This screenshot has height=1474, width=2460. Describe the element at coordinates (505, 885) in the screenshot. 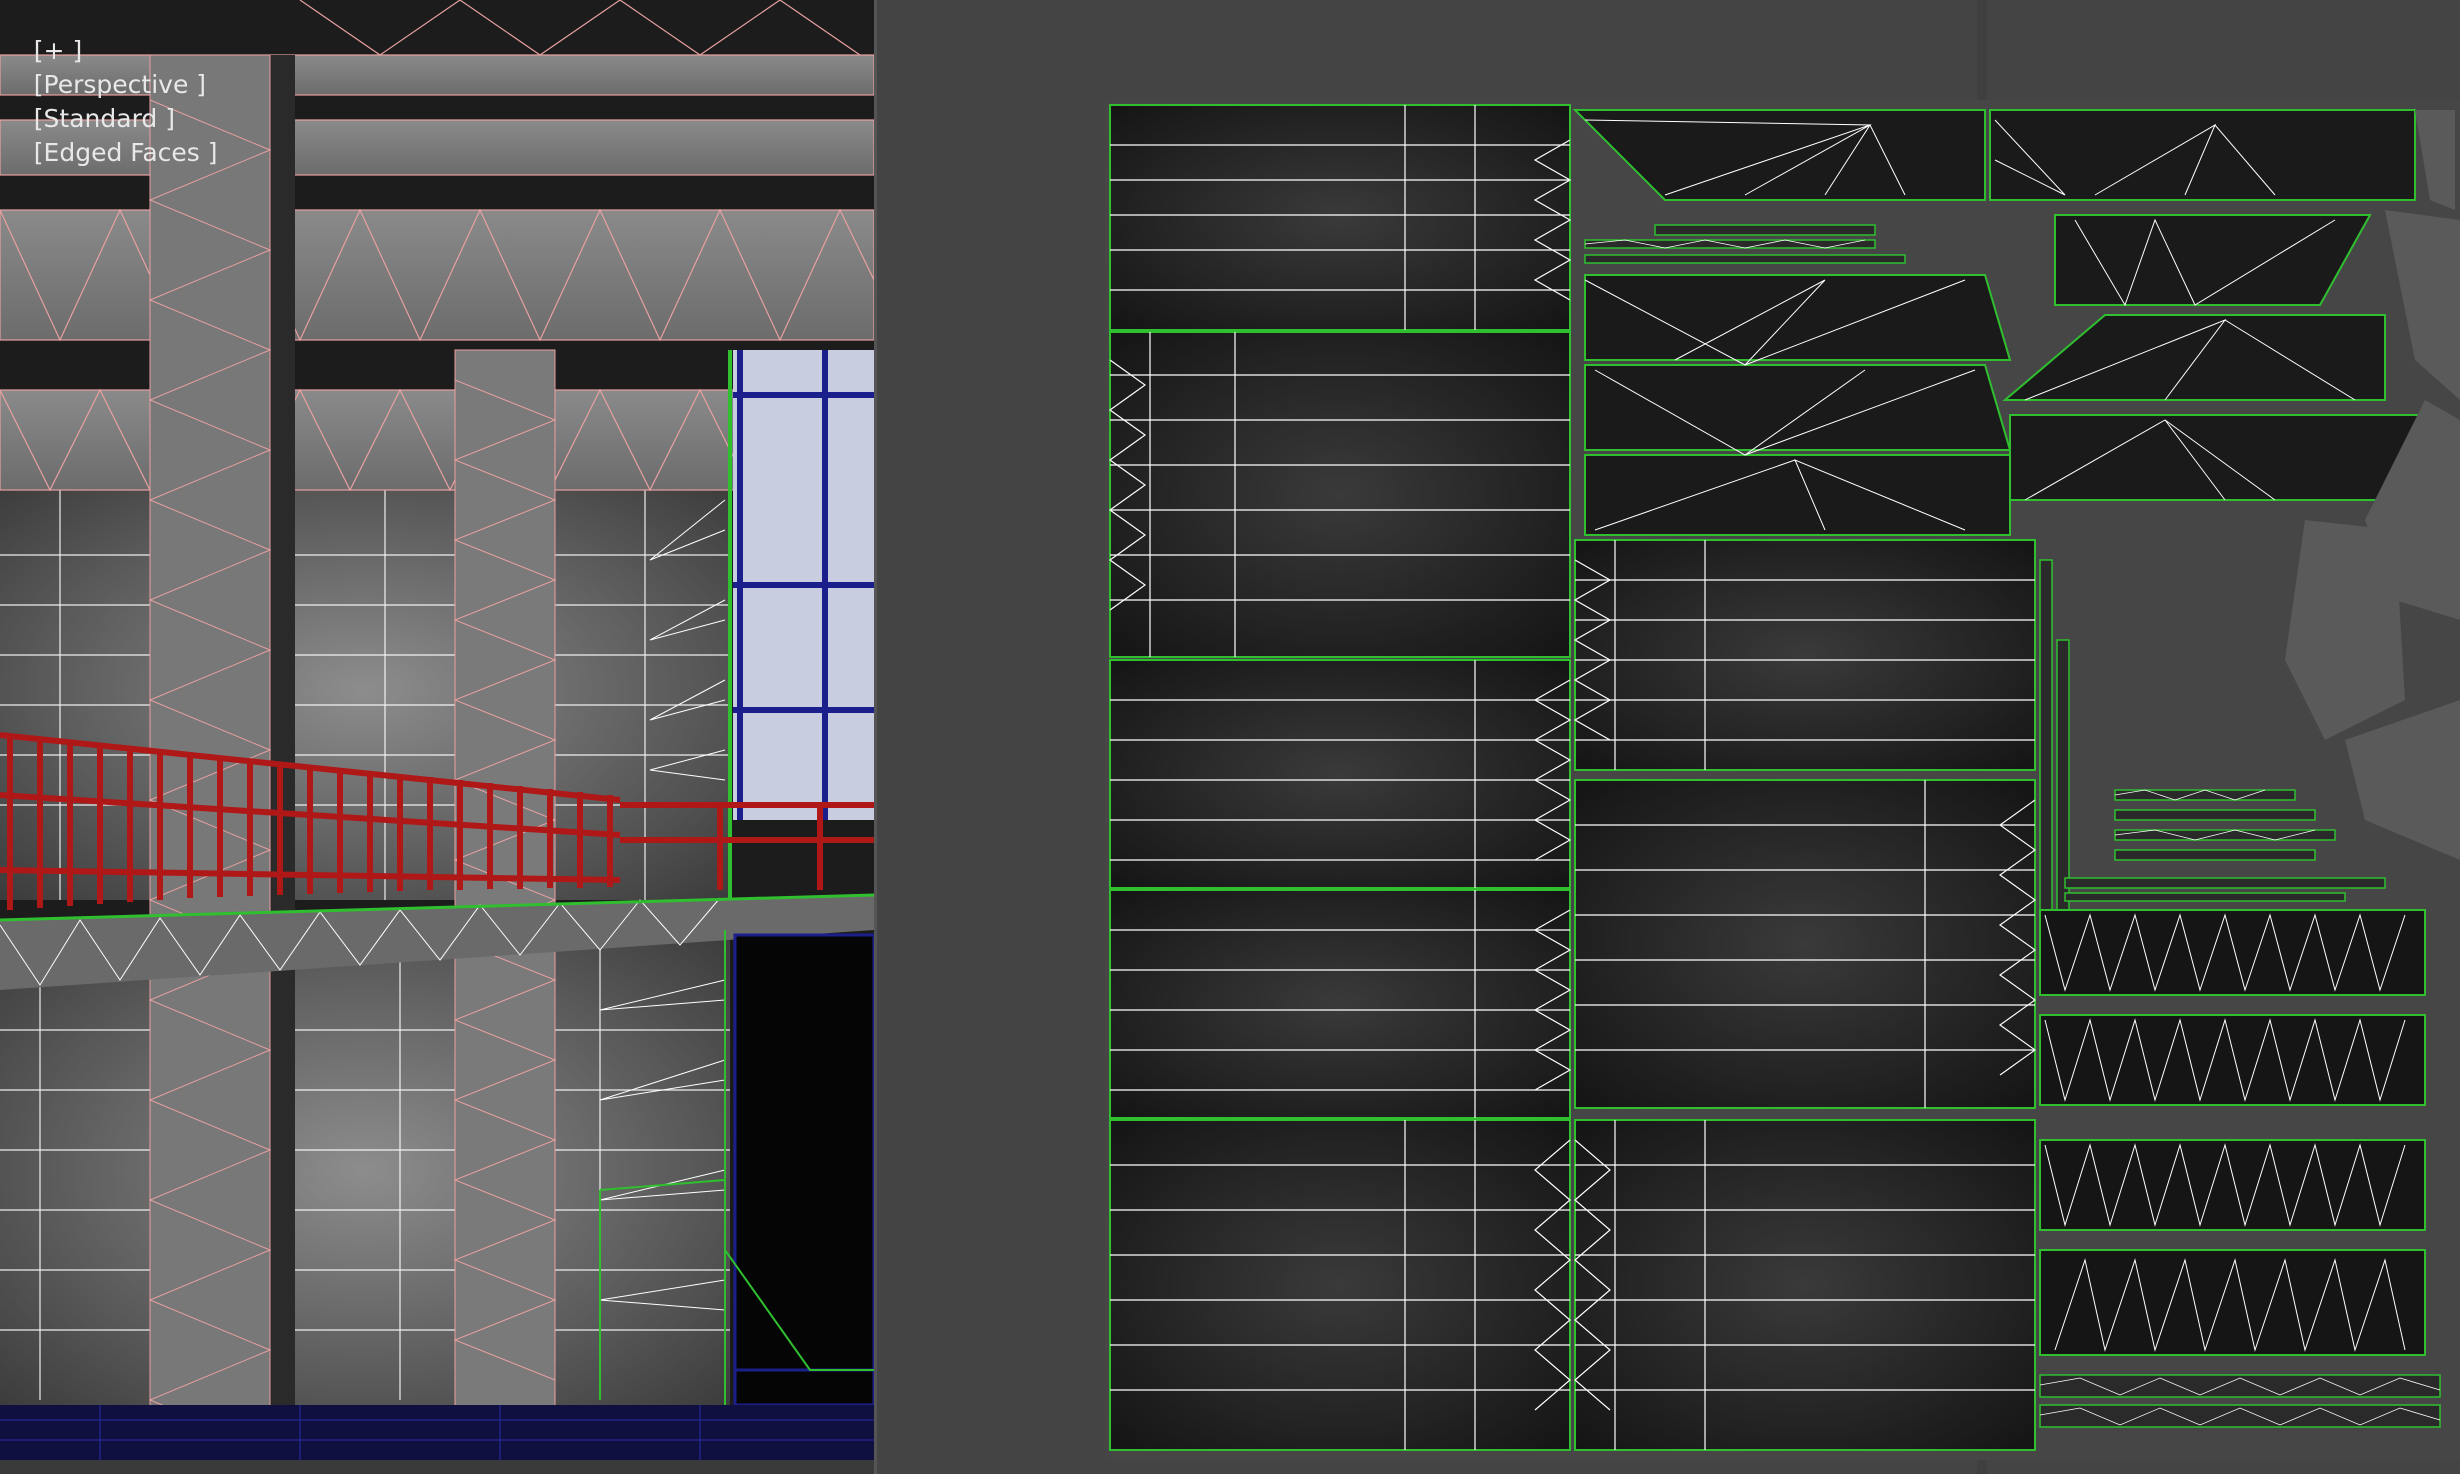

I see `column-right` at that location.